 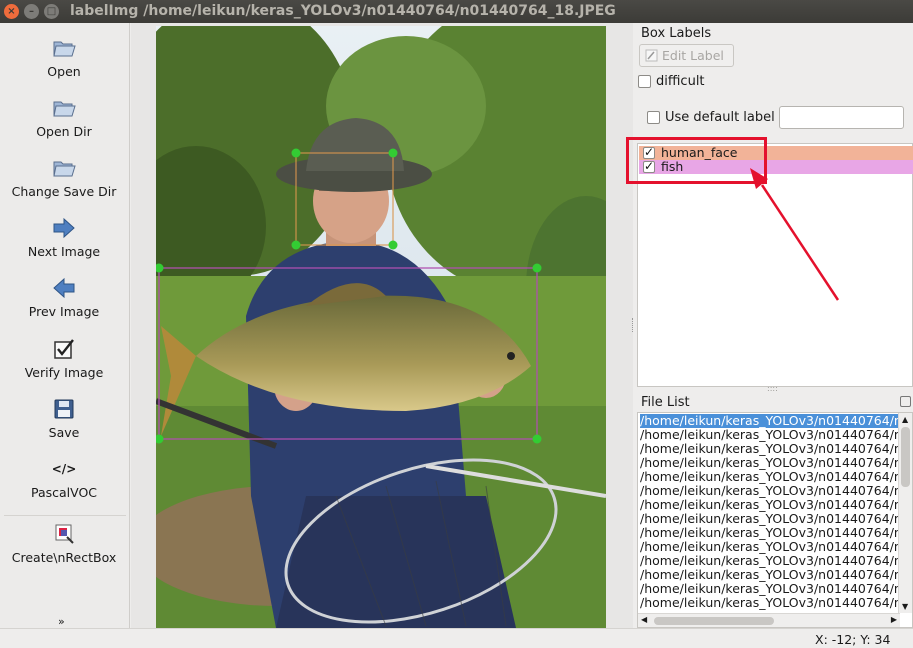 I want to click on box-labels-title: Box Labels, so click(x=676, y=33).